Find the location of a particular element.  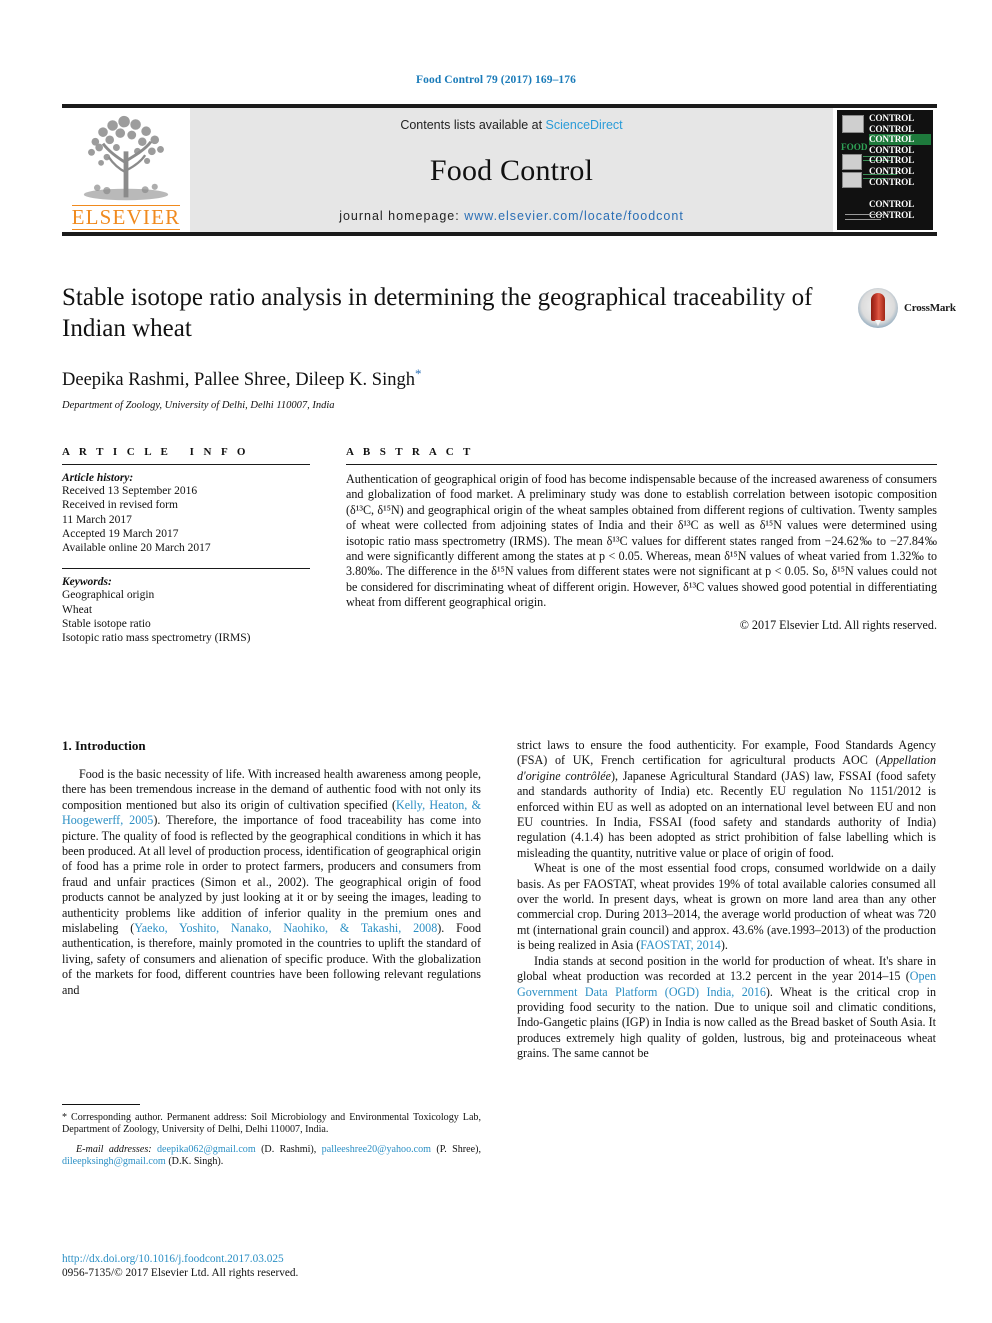

email-link: deepika062@gmail.com is located at coordinates (206, 1149).